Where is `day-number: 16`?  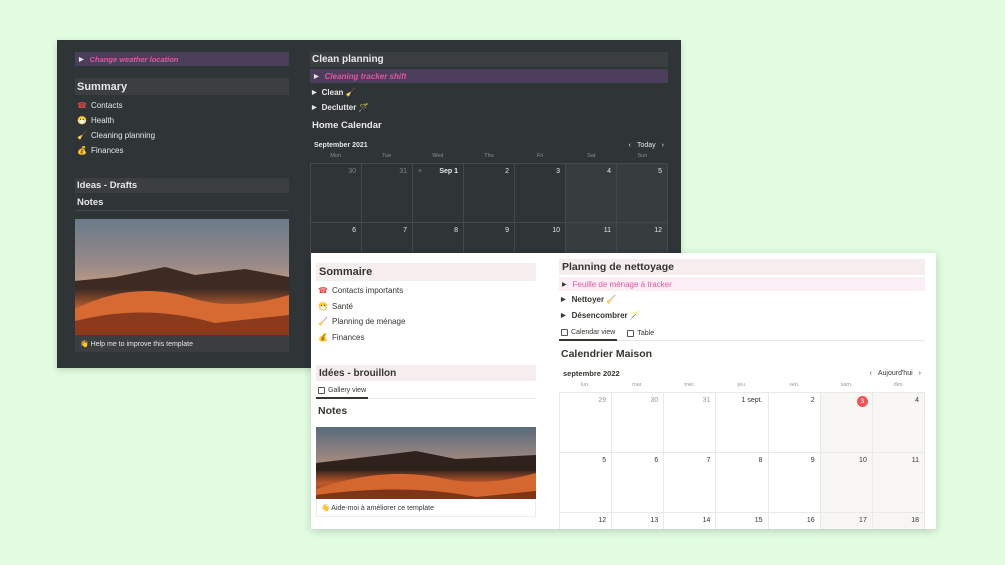
day-number: 16 is located at coordinates (810, 520).